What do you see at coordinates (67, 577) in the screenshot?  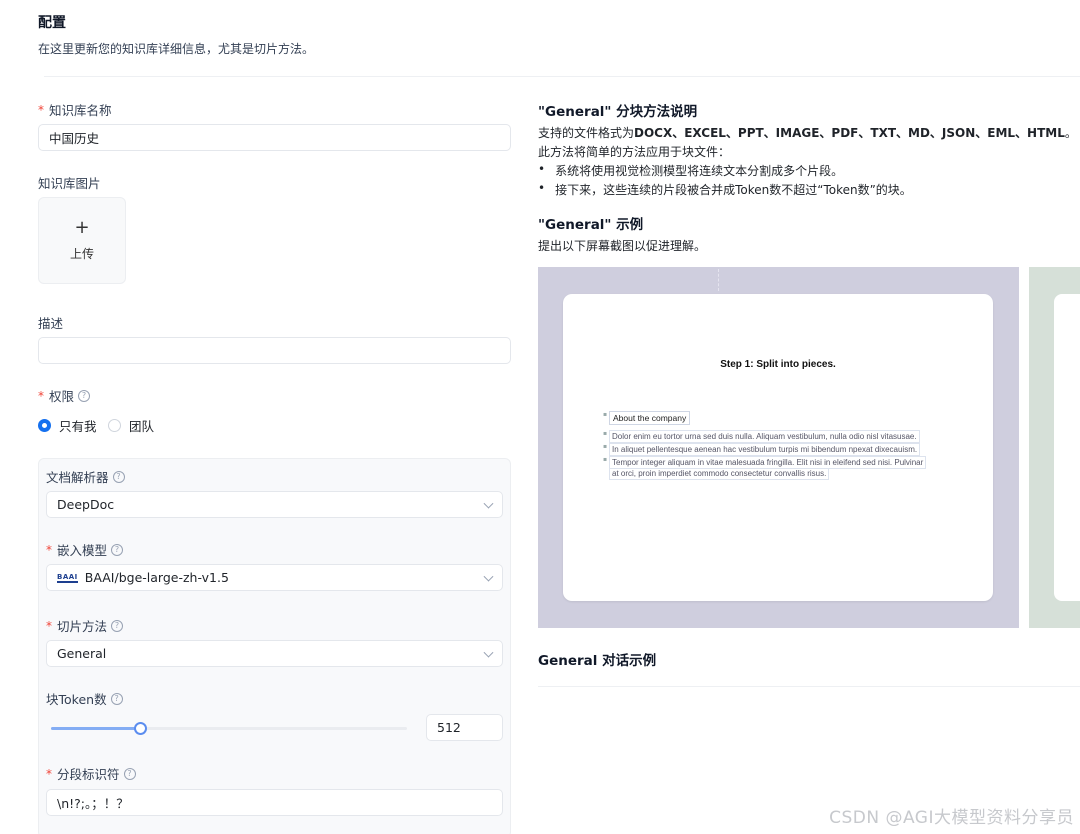 I see `baai-logo-icon: BAAI` at bounding box center [67, 577].